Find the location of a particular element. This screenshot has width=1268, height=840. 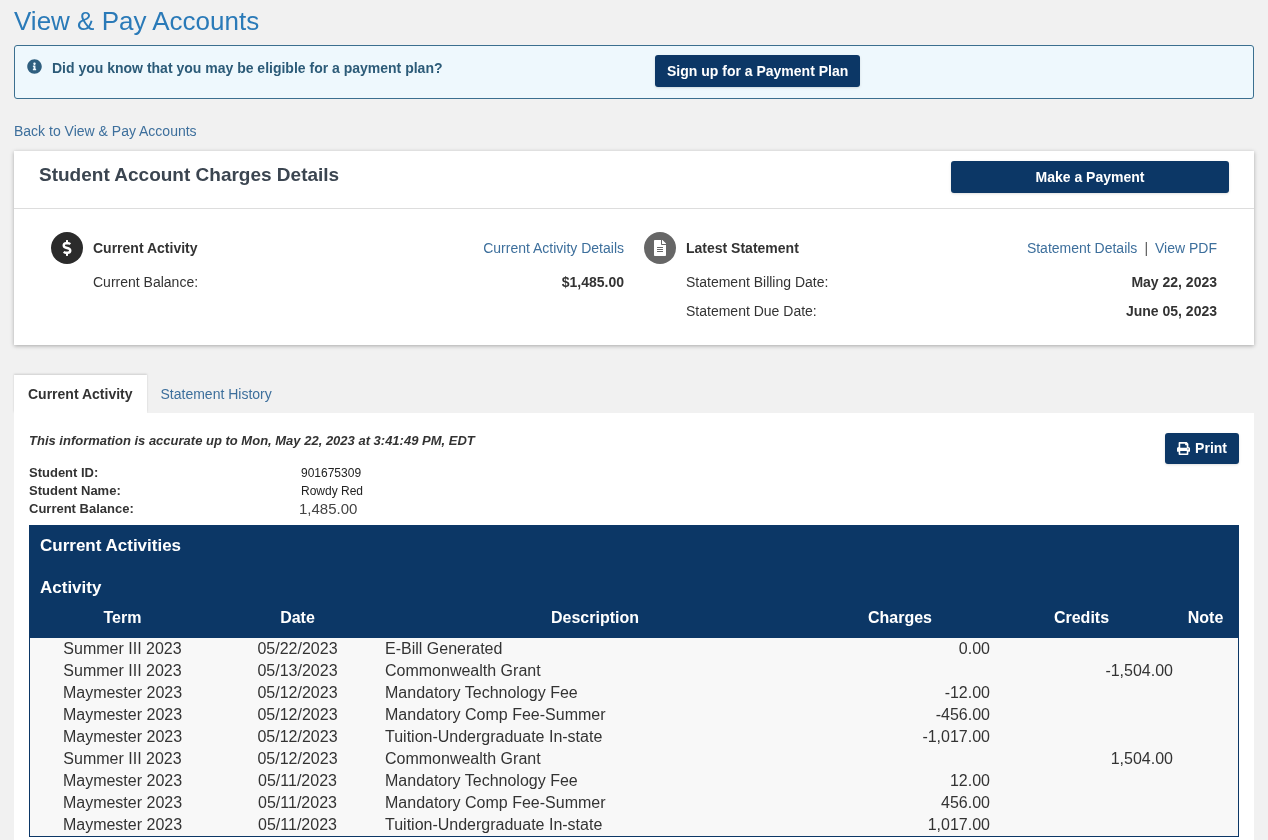

student-label: Student ID: is located at coordinates (64, 472).